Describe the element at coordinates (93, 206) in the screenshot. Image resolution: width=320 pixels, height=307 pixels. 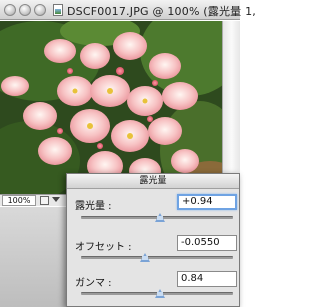
I see `exposure-label: 露光量 :` at that location.